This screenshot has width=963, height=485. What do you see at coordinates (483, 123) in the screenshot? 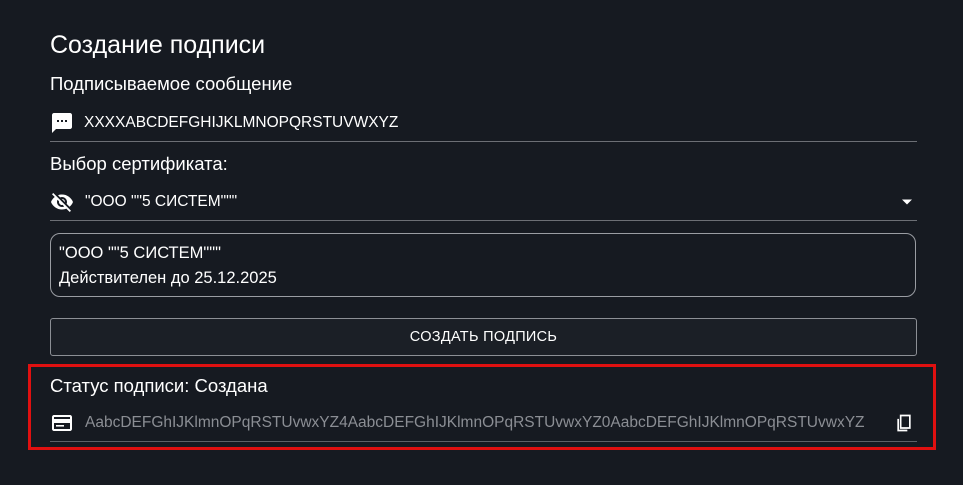
I see `message-field: XXXXABCDEFGHIJKLMNOPQRSTUVWXYZ` at bounding box center [483, 123].